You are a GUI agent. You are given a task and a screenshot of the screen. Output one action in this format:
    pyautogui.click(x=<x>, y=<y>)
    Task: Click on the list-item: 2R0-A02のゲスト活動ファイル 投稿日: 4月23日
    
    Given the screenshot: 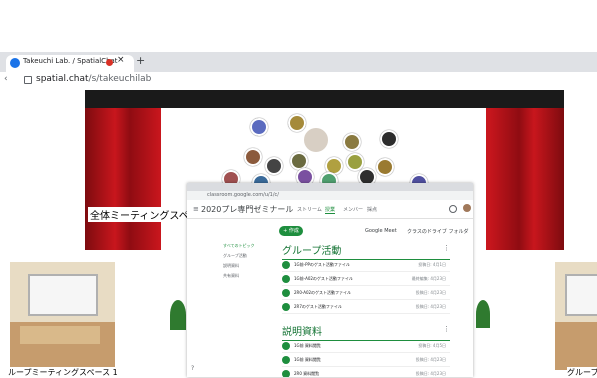 What is the action you would take?
    pyautogui.click(x=366, y=293)
    